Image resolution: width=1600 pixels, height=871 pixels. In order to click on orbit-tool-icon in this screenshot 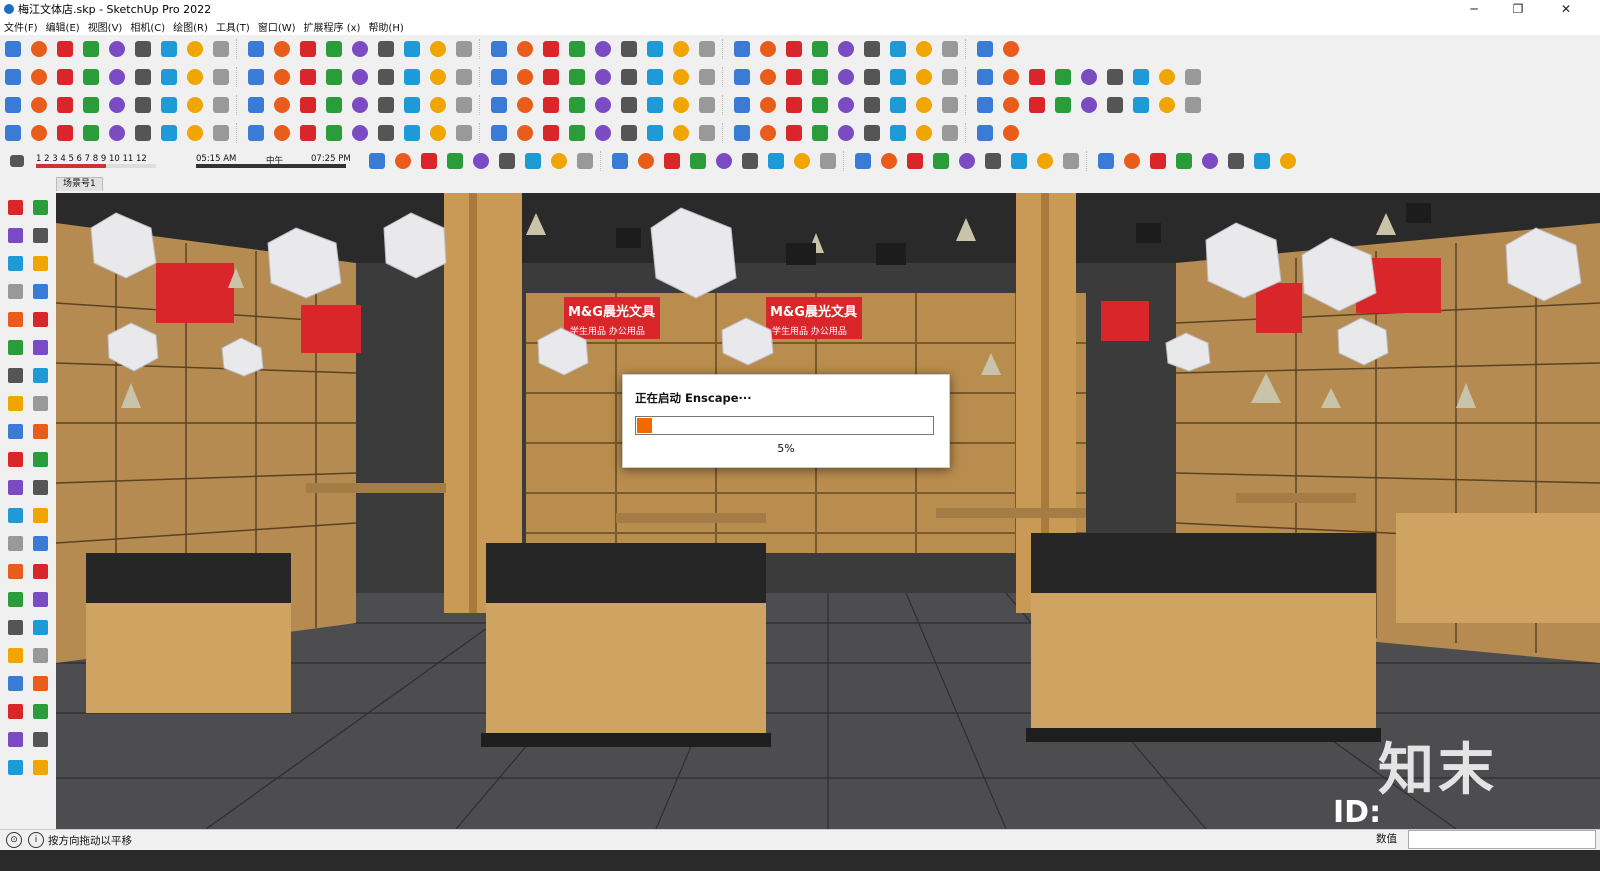, I will do `click(15, 599)`.